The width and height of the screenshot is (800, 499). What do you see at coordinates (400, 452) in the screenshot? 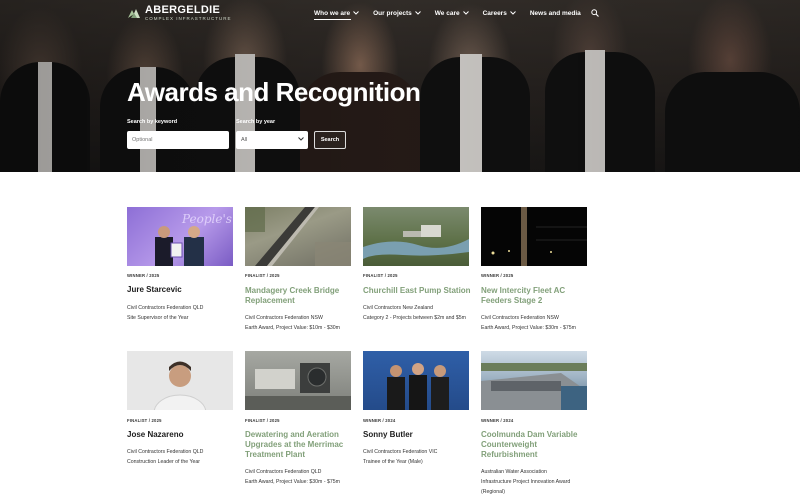
I see `award-organization: Civil Contractors Federation VIC` at bounding box center [400, 452].